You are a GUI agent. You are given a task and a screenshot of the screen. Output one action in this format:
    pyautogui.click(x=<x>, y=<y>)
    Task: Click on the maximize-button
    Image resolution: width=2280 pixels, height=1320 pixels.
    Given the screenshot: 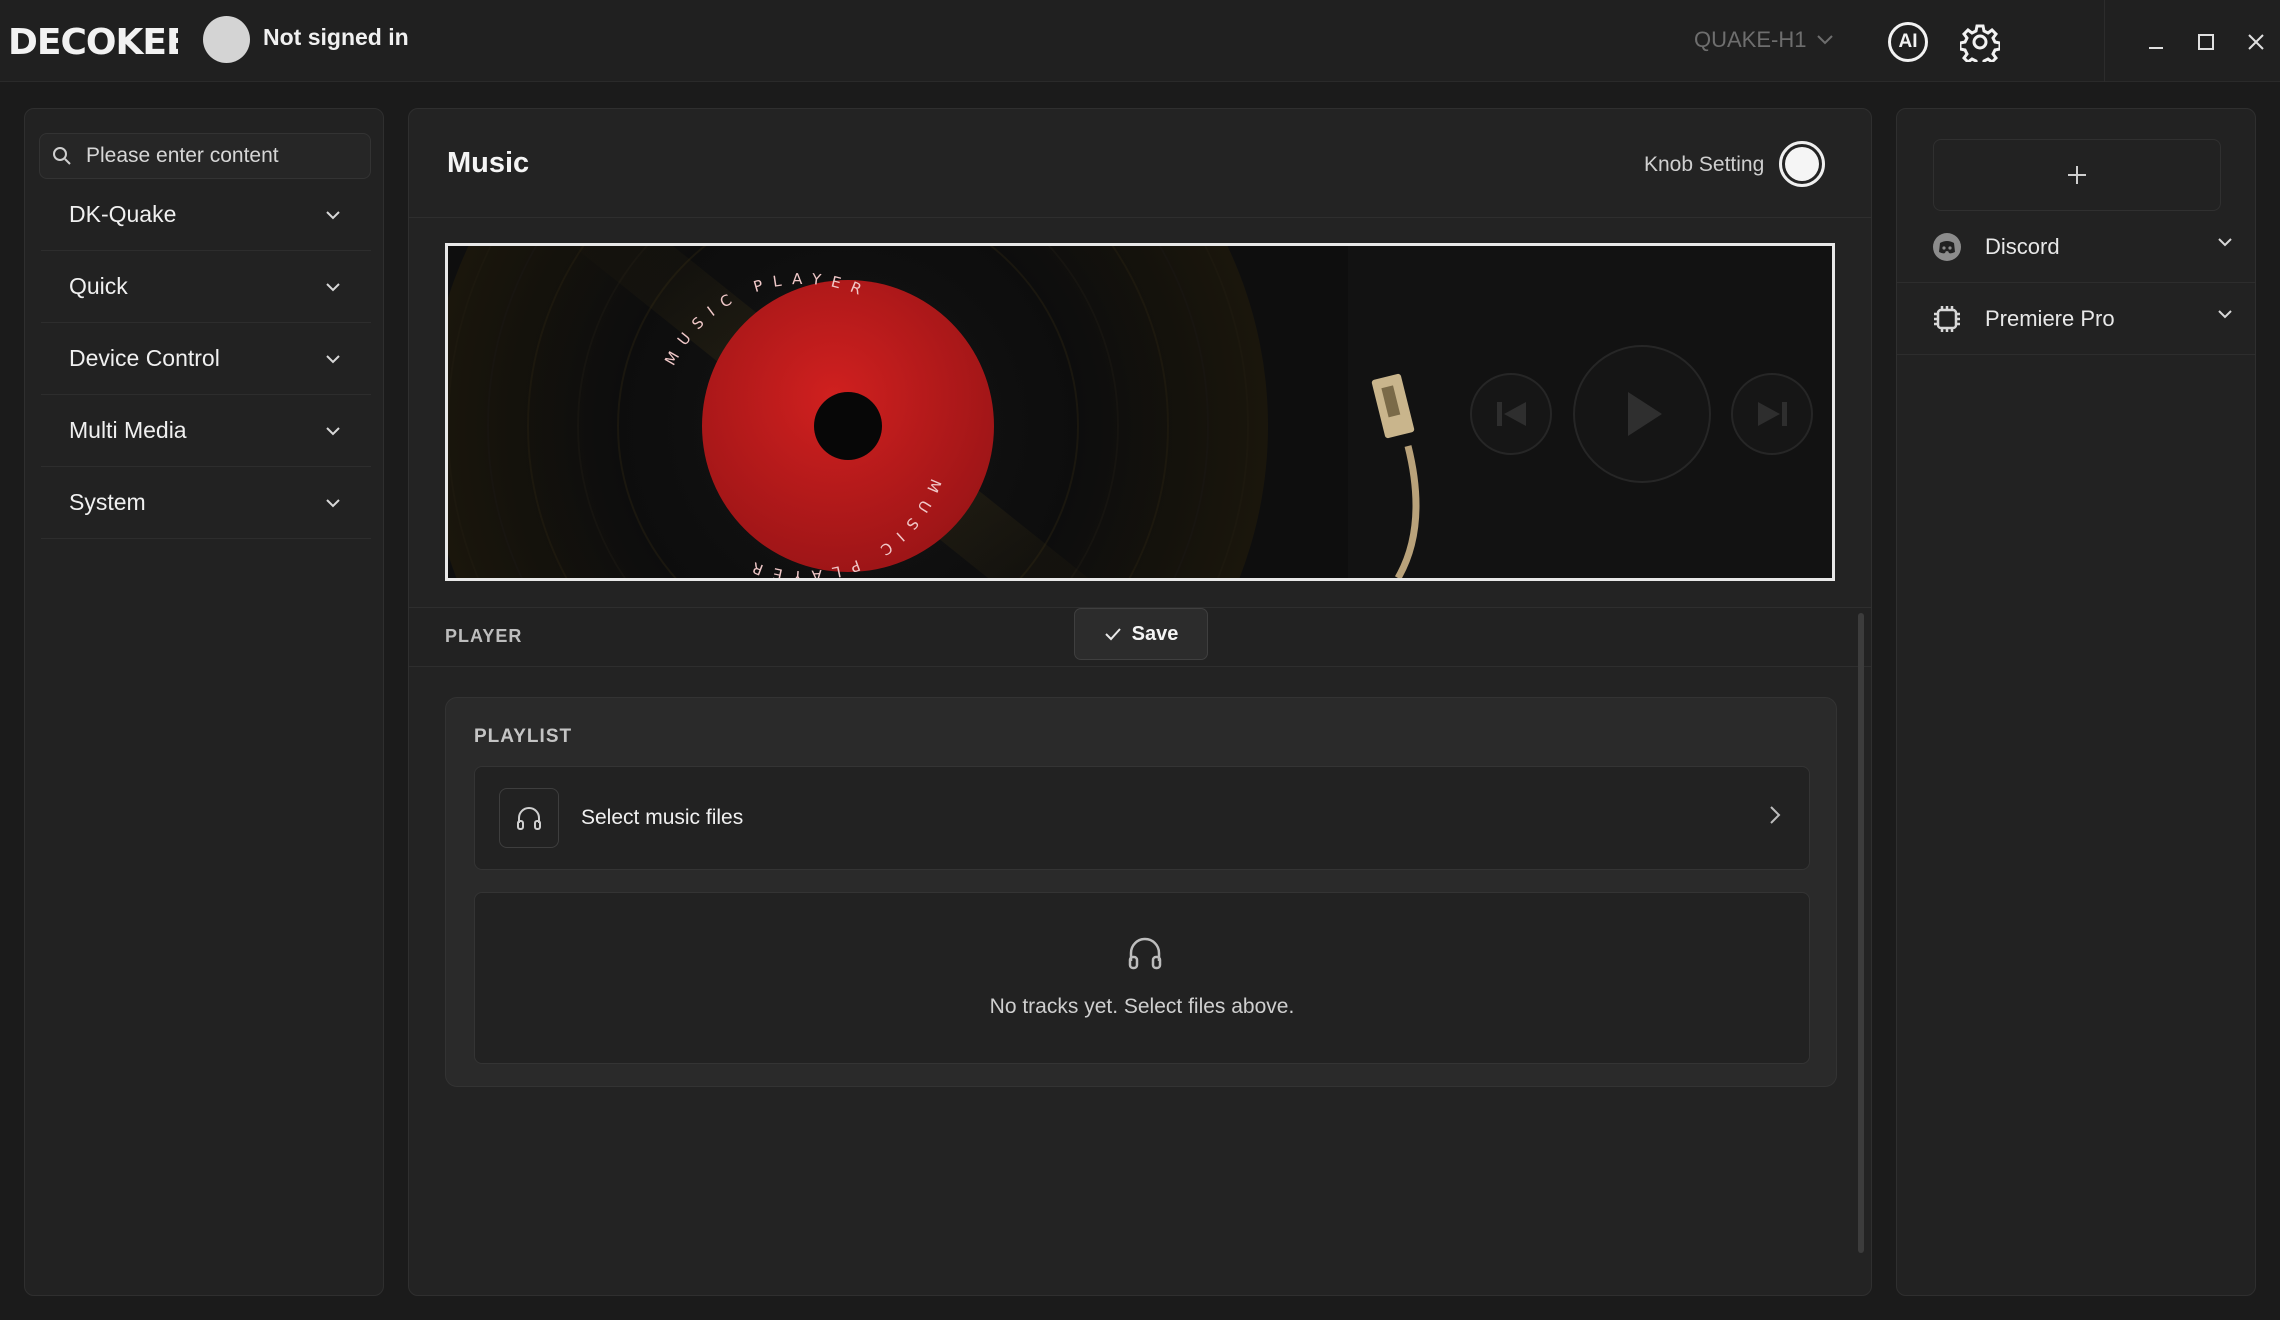 What is the action you would take?
    pyautogui.click(x=2206, y=42)
    